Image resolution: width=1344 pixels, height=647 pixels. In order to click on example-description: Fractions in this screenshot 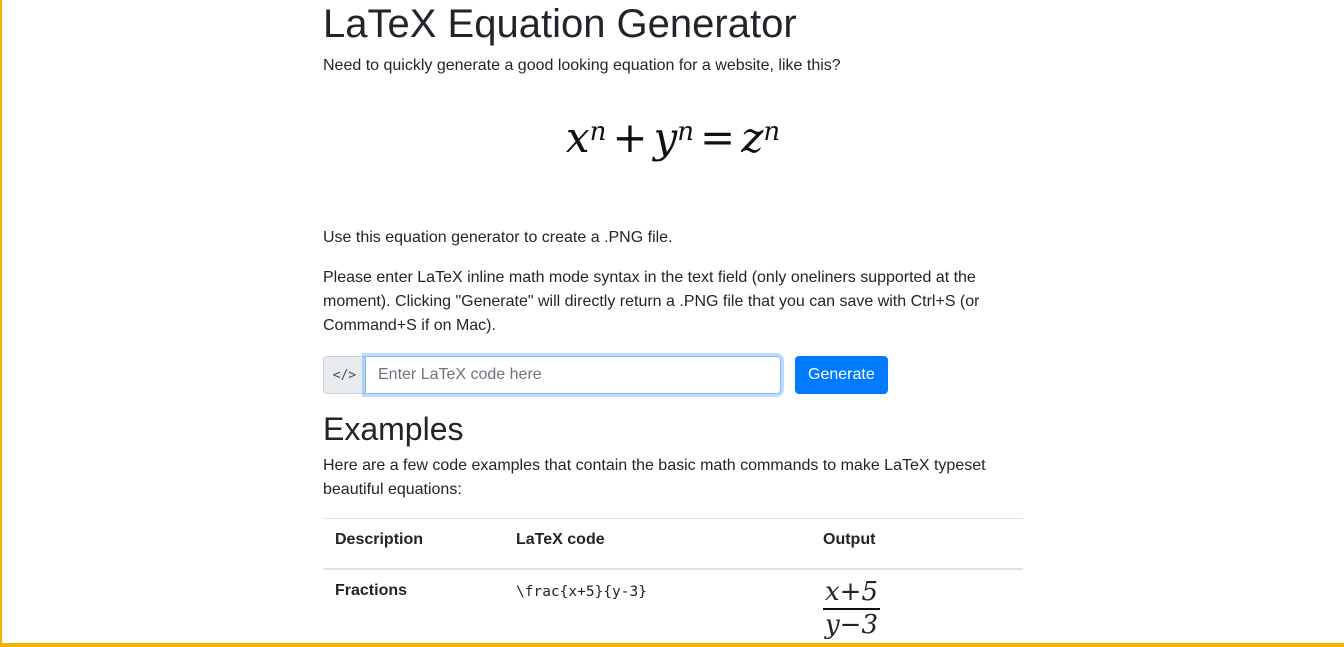, I will do `click(413, 607)`.